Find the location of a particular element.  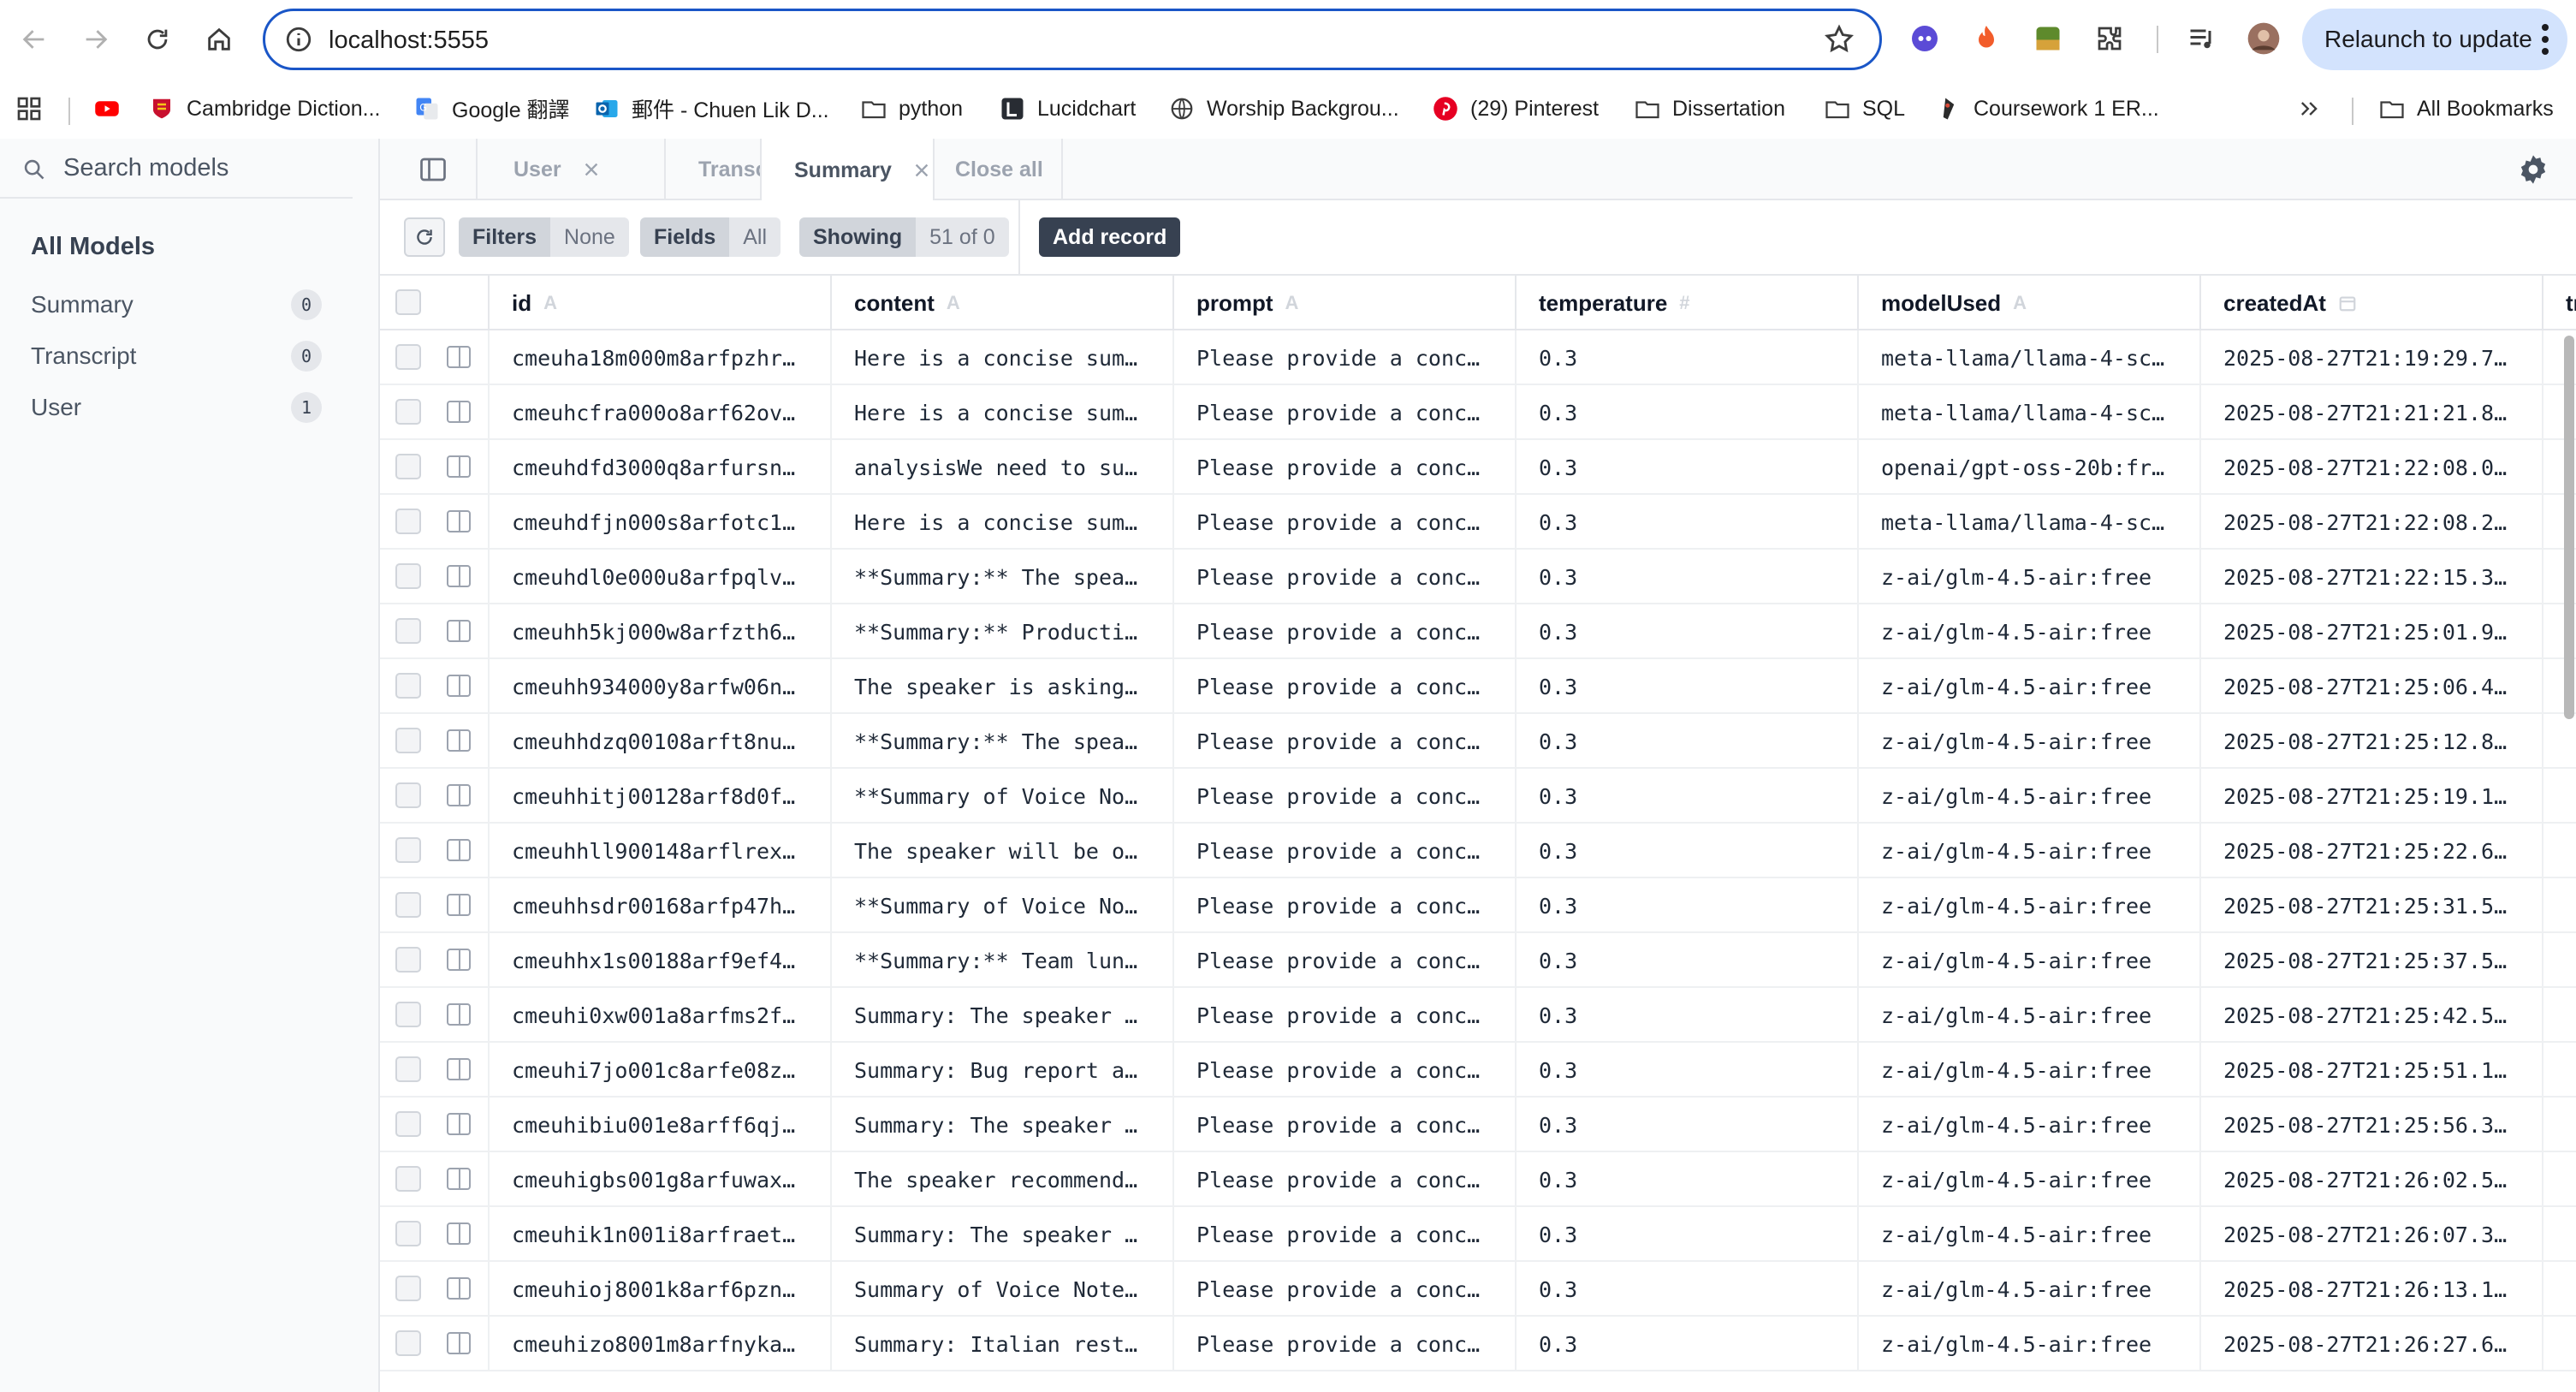

tab-user: User is located at coordinates (570, 169).